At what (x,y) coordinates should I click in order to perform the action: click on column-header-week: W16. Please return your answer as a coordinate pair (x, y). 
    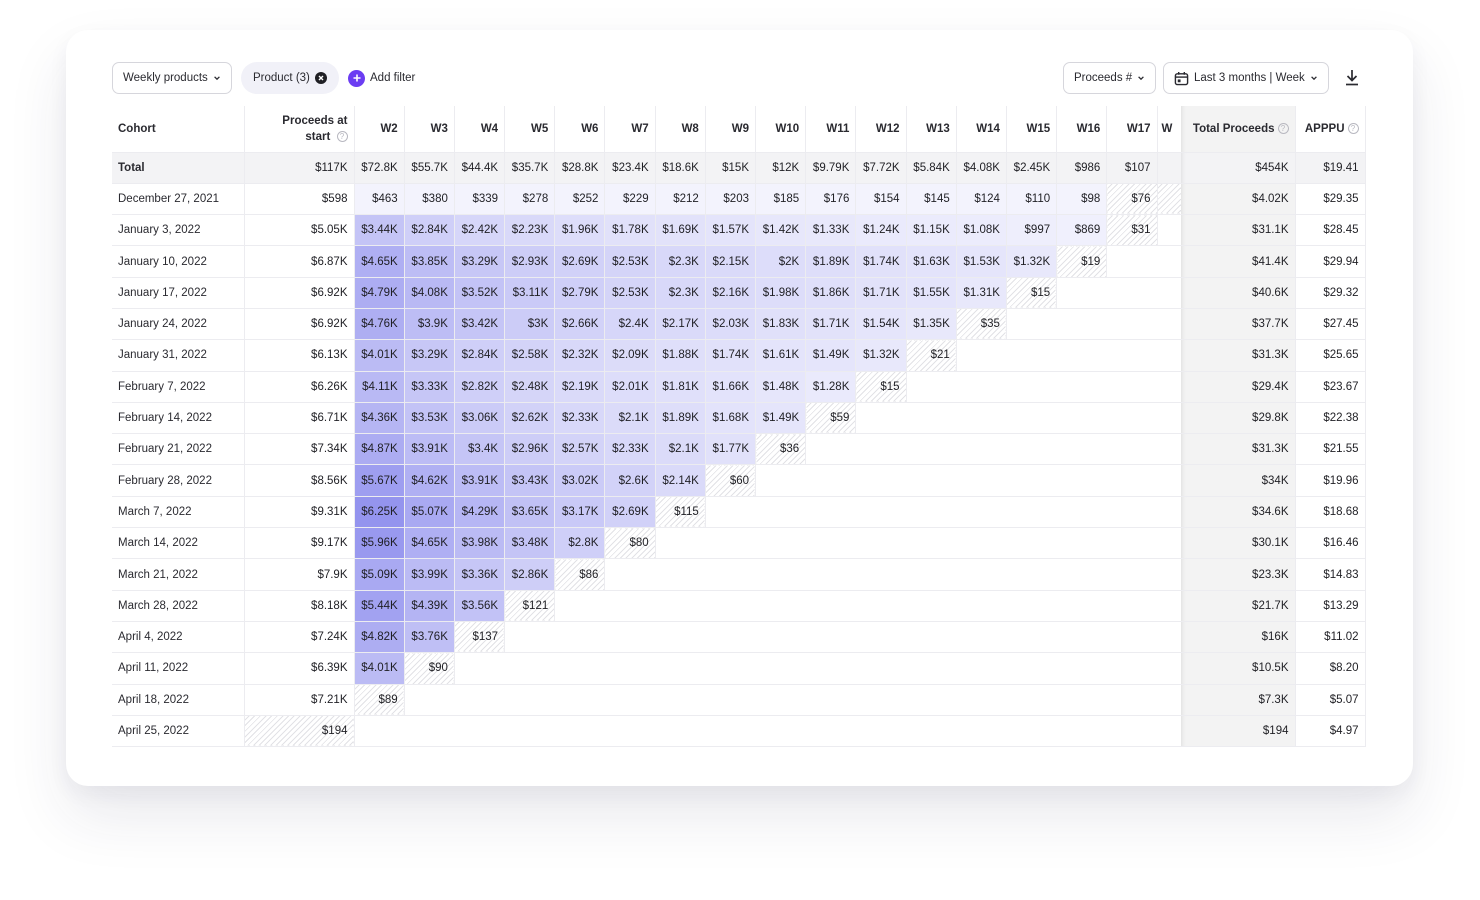
    Looking at the image, I should click on (1082, 129).